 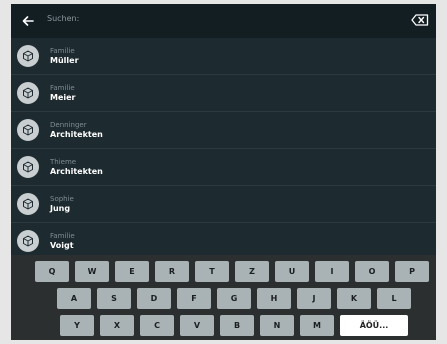 What do you see at coordinates (223, 241) in the screenshot?
I see `list-item: Familie Voigt` at bounding box center [223, 241].